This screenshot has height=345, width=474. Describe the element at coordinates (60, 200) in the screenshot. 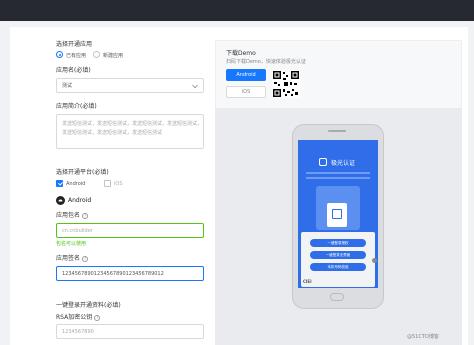

I see `android-icon` at that location.